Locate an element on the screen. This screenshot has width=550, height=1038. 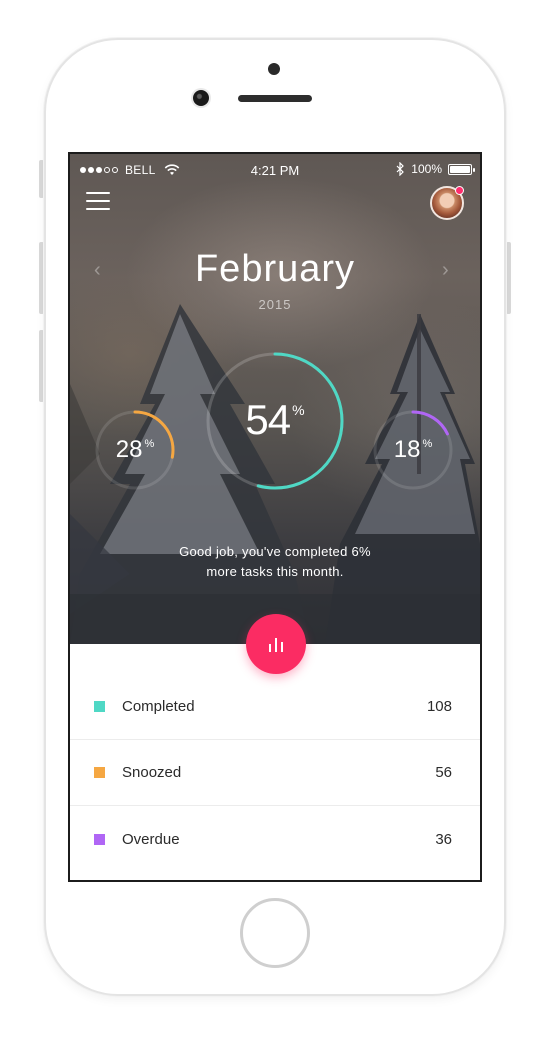
right-ring-unit: % is located at coordinates (427, 444).